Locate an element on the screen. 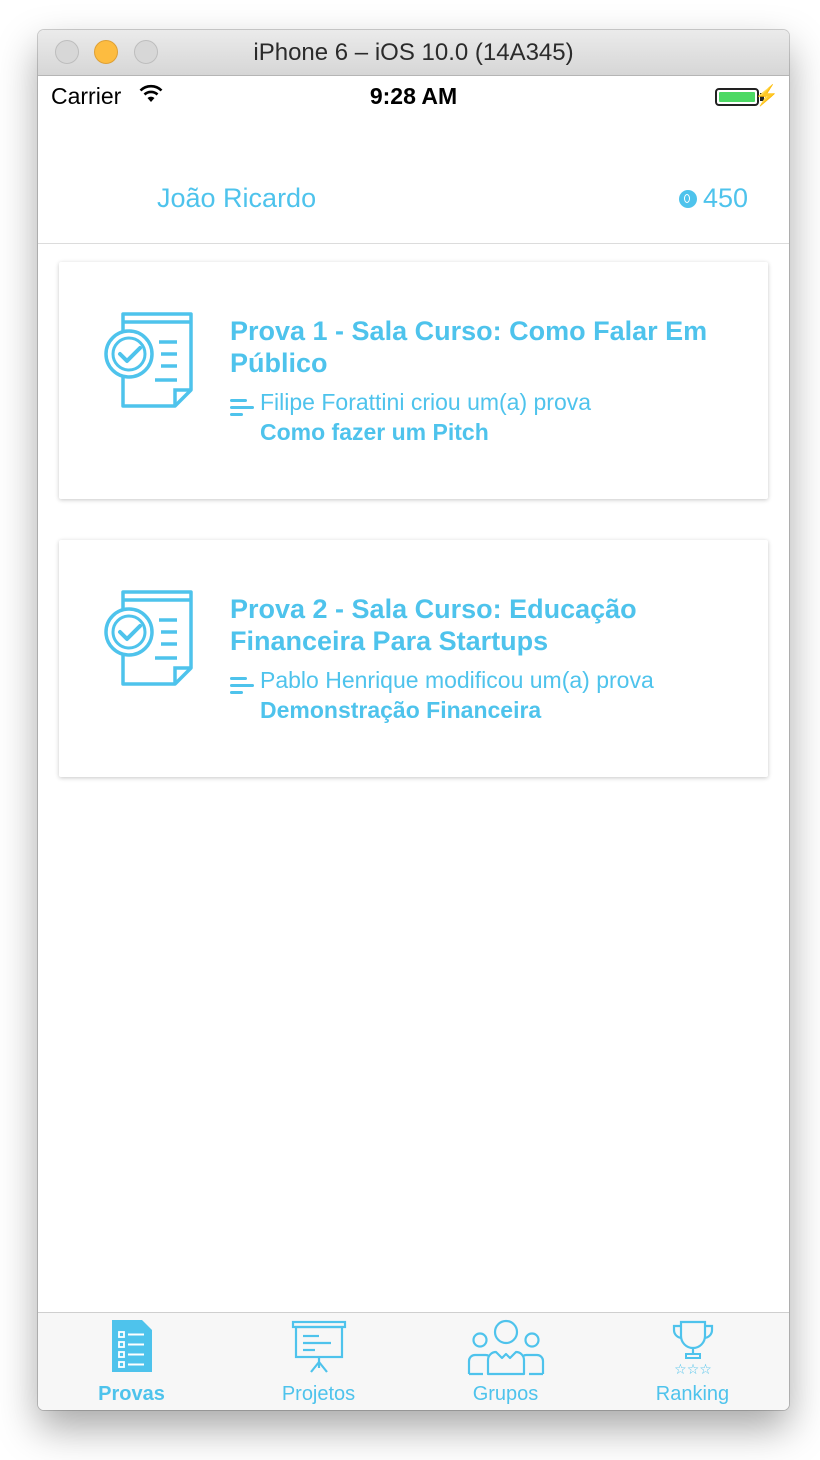 The width and height of the screenshot is (820, 1460). window-titlebar: iPhone 6 – iOS 10.0 (14A345) is located at coordinates (413, 53).